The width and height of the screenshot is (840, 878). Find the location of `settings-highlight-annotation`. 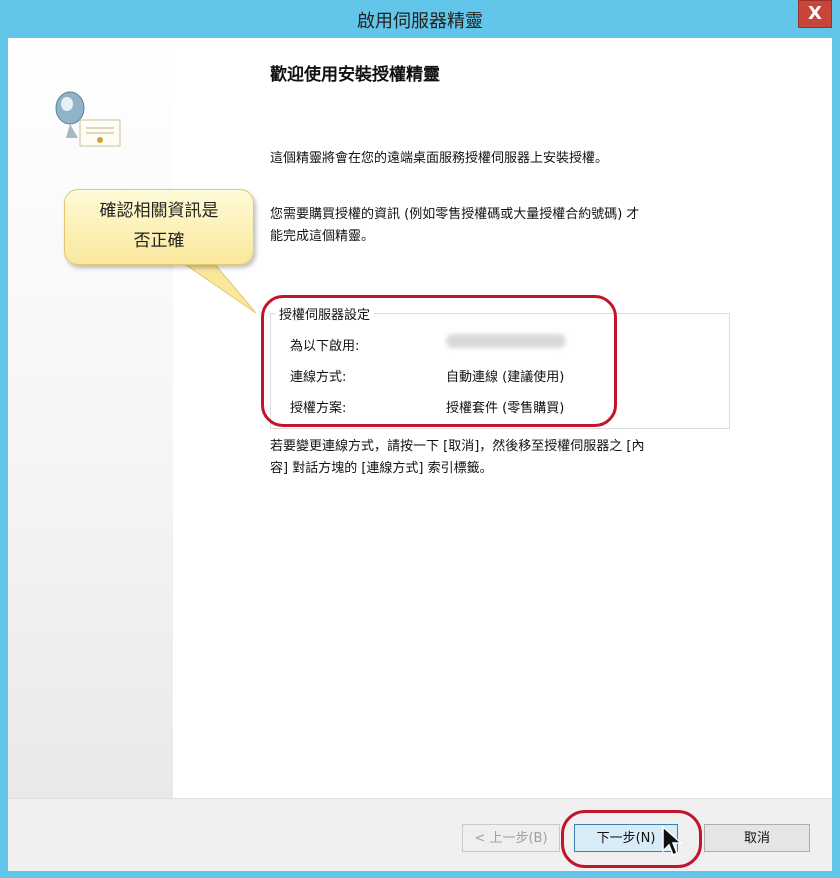

settings-highlight-annotation is located at coordinates (439, 361).